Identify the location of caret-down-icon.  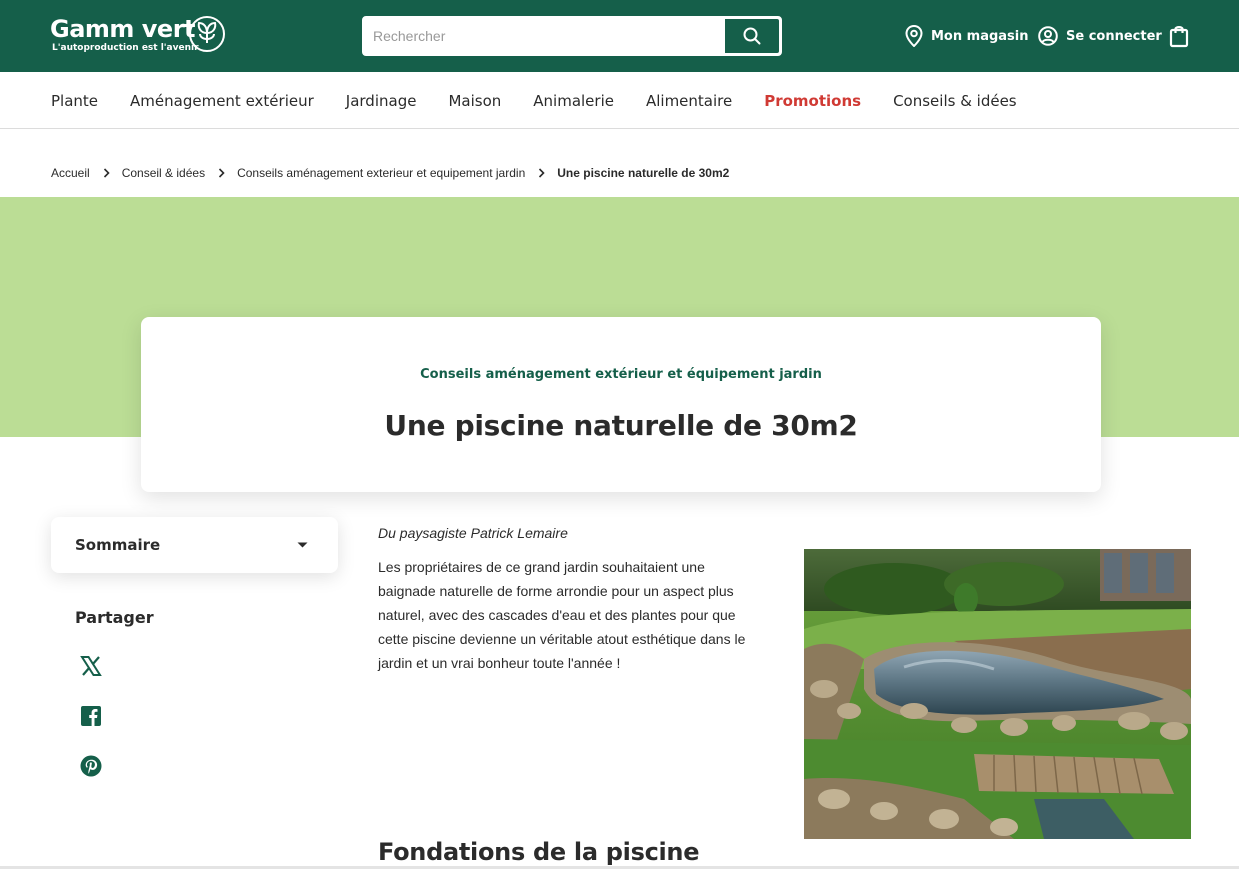
(302, 545).